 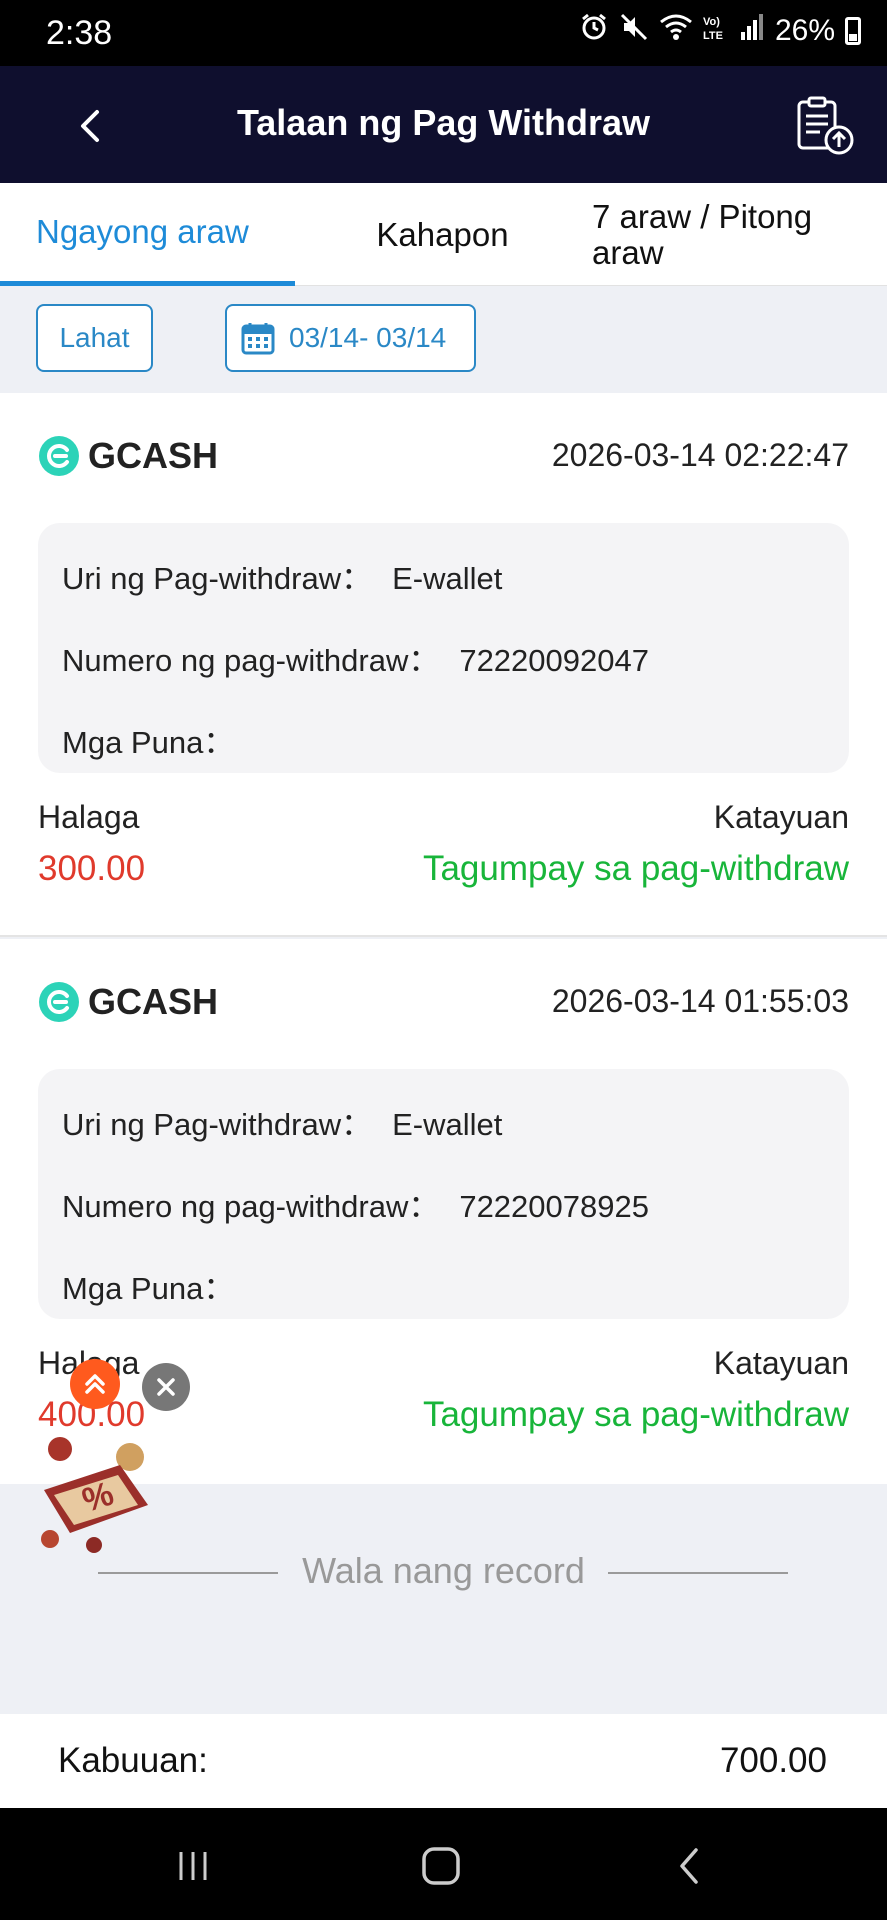 I want to click on battery-text: 26%, so click(x=804, y=30).